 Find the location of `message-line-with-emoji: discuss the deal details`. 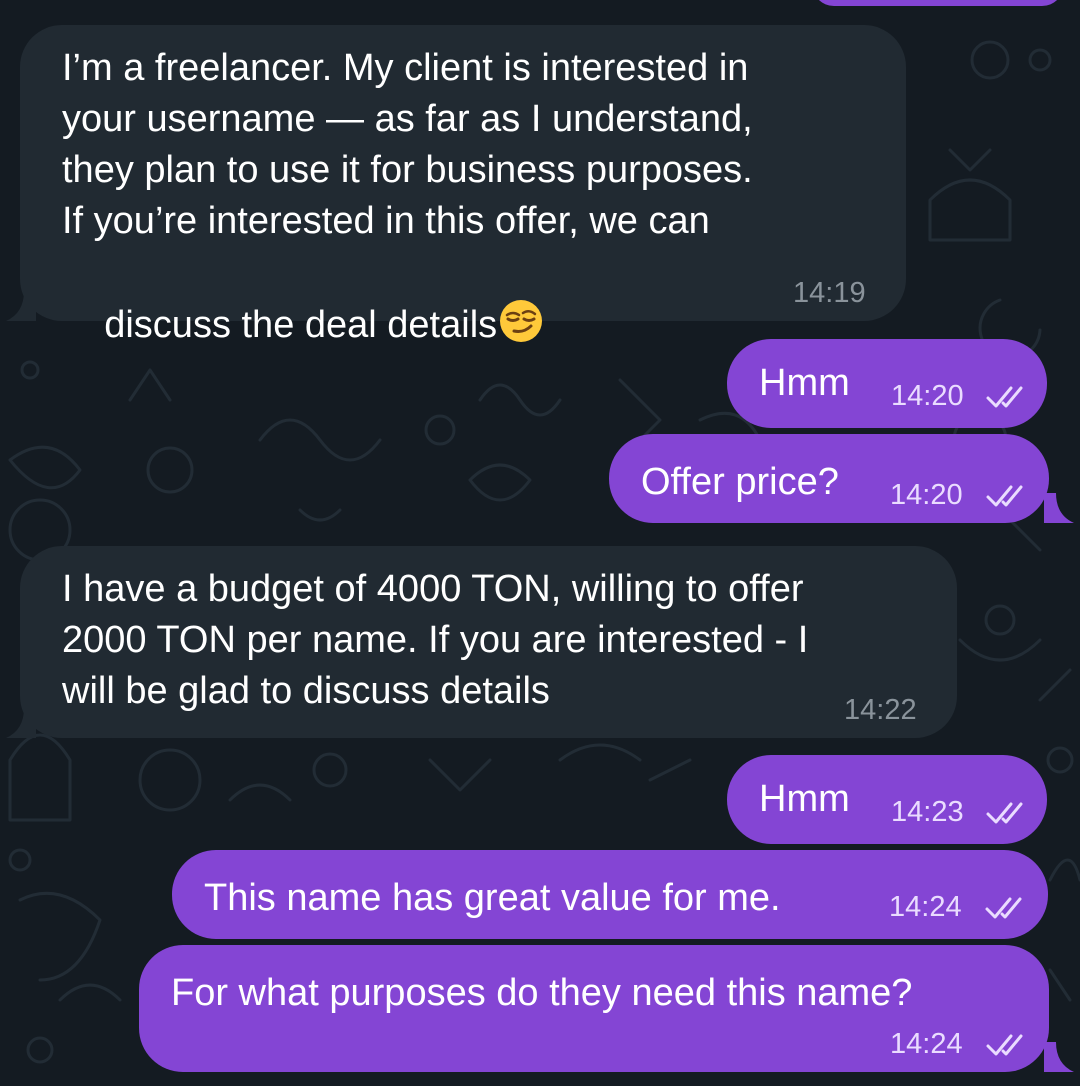

message-line-with-emoji: discuss the deal details is located at coordinates (303, 324).